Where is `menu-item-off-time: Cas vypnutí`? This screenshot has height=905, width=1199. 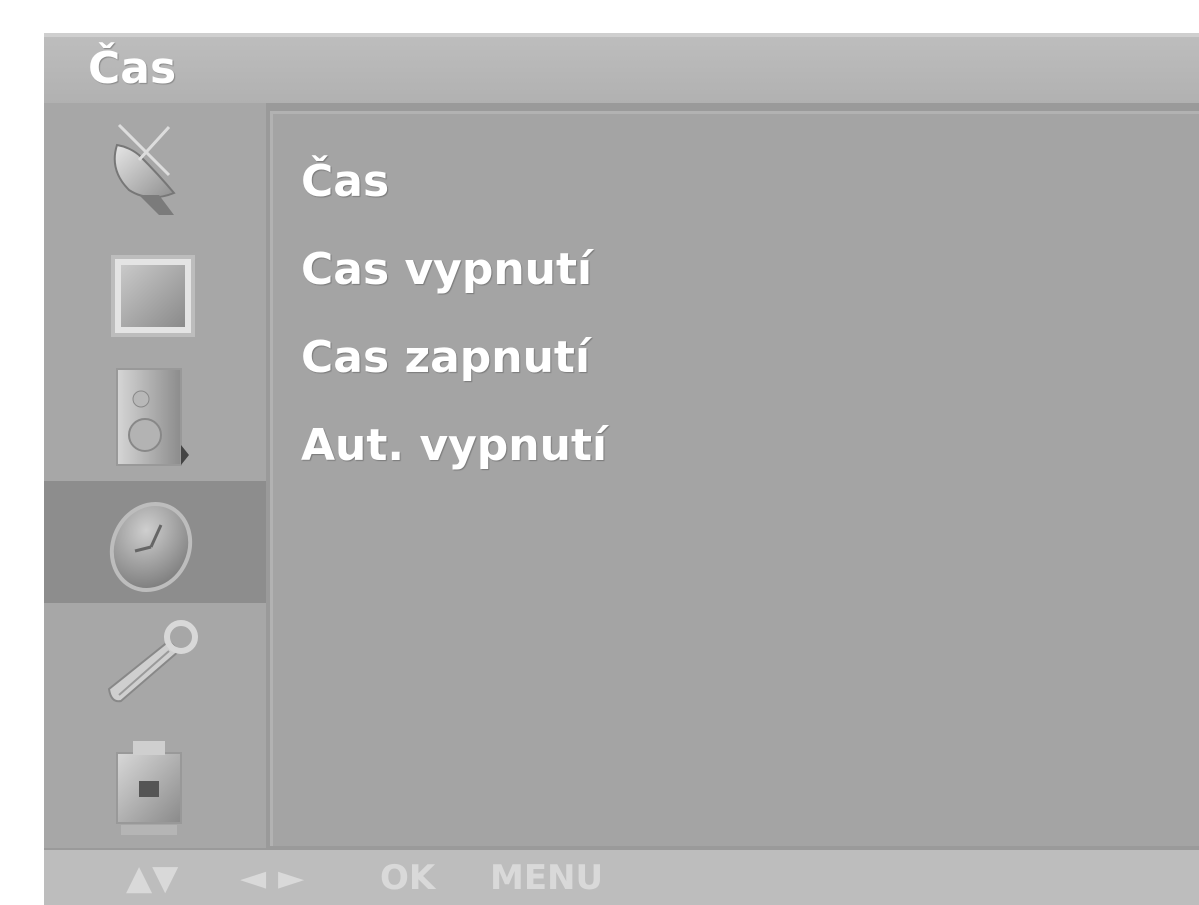 menu-item-off-time: Cas vypnutí is located at coordinates (446, 269).